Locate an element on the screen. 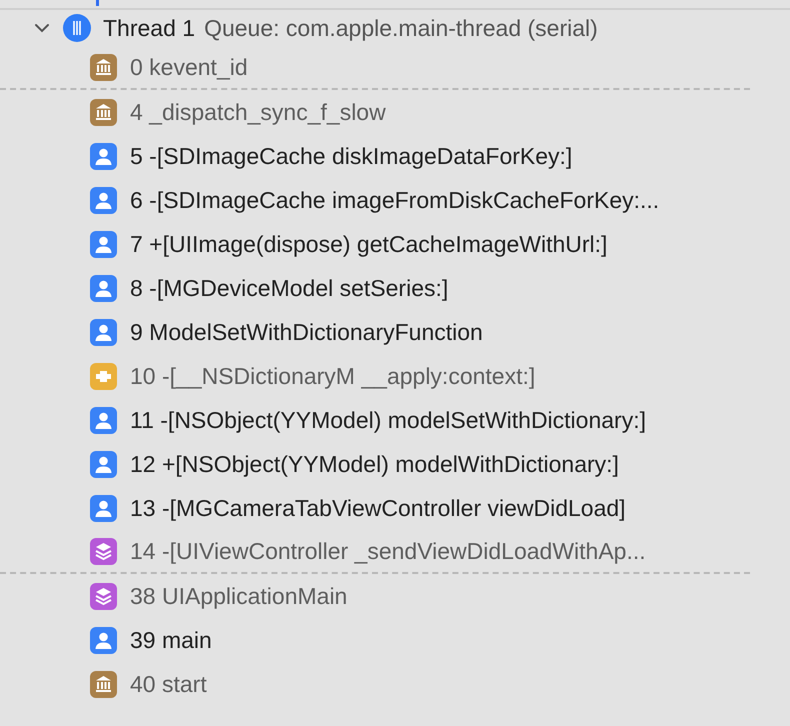 This screenshot has height=726, width=790. stack-frame-label: 10 -[__NSDictionaryM __apply:context:] is located at coordinates (333, 376).